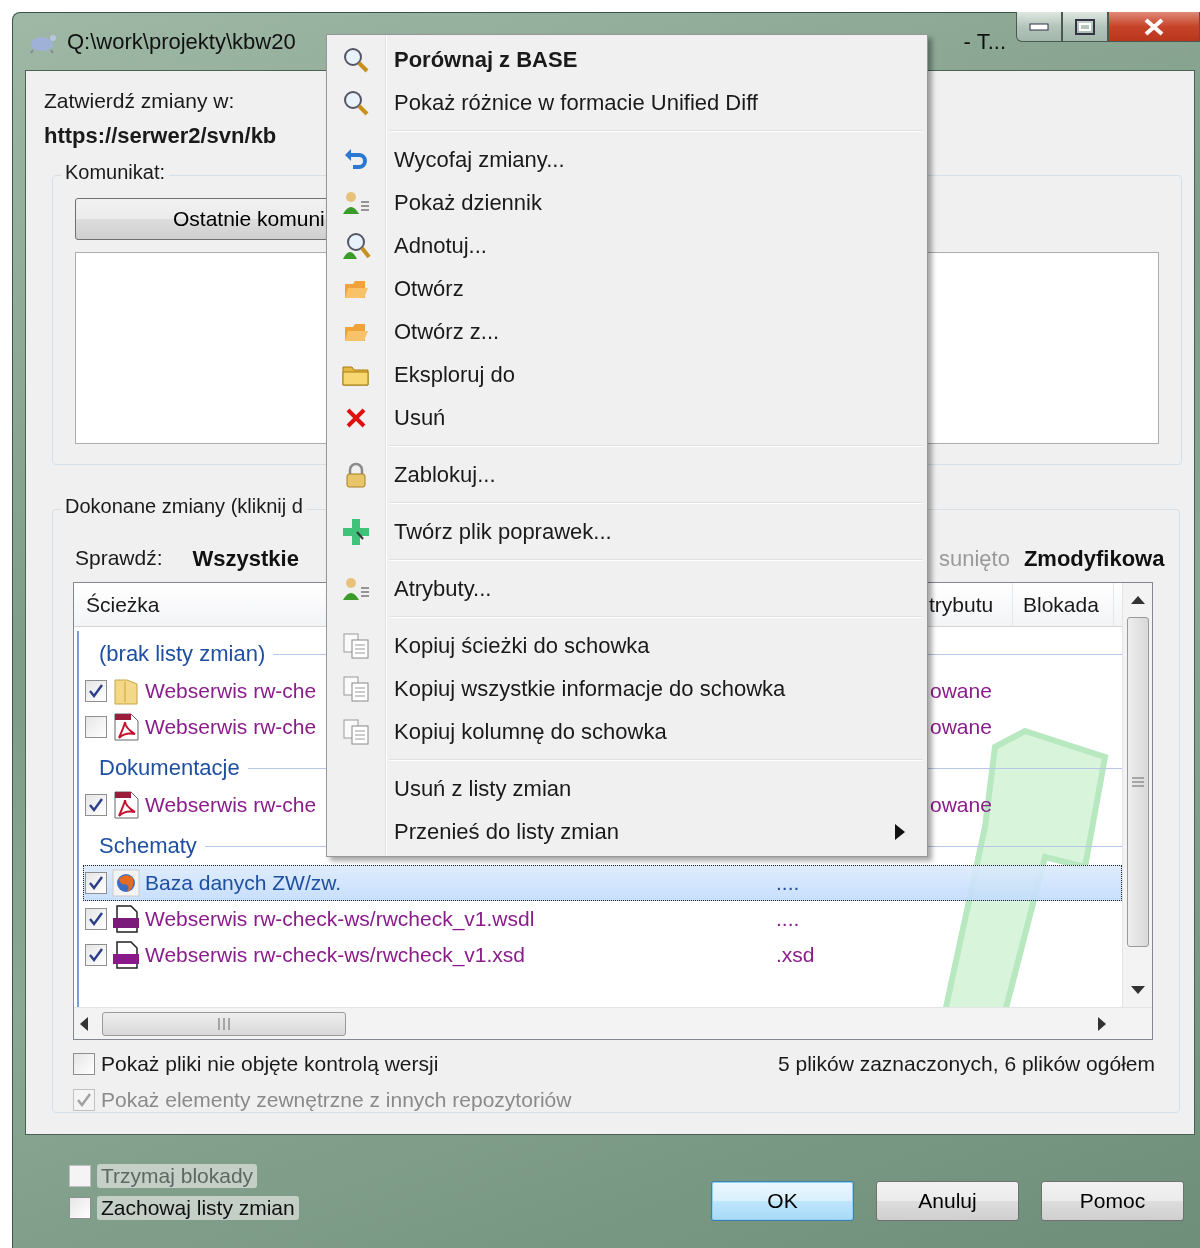 The image size is (1200, 1248). Describe the element at coordinates (627, 831) in the screenshot. I see `menu-item: Przenieś do listy zmian` at that location.